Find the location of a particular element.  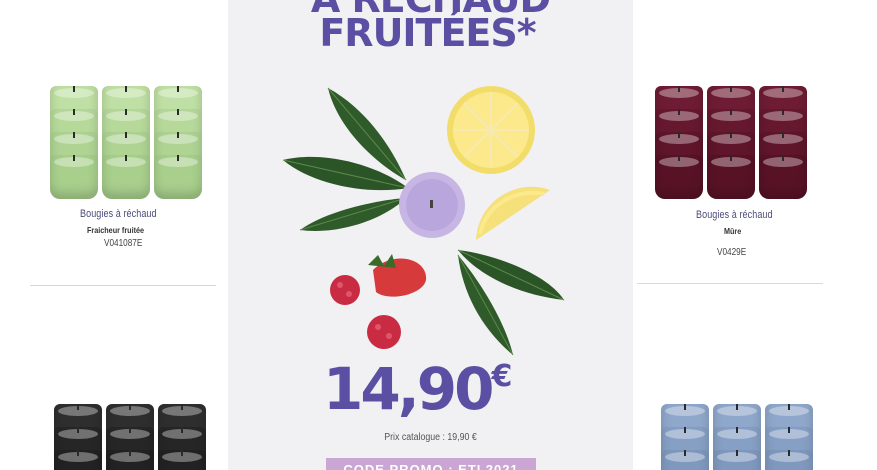

promo-headline-line2: FRUITÉES* is located at coordinates (427, 33).